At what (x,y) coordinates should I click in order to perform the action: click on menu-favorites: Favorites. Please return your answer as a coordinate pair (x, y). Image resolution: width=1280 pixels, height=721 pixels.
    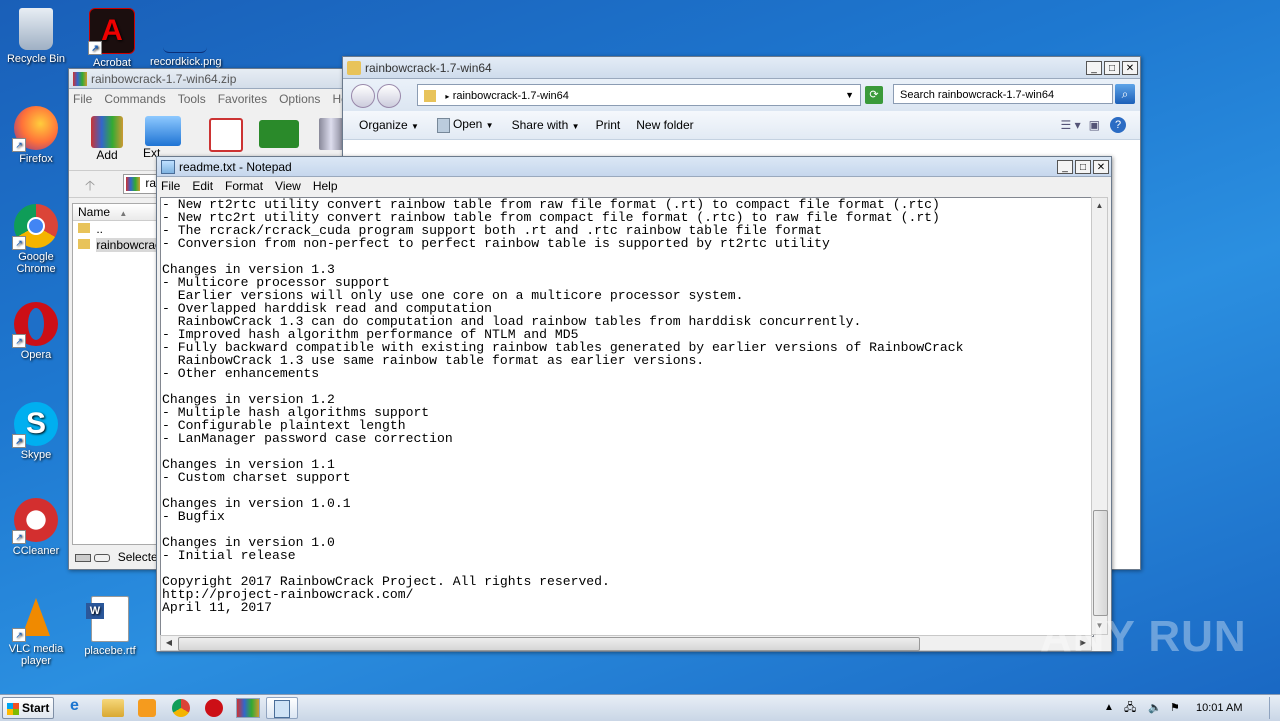
    Looking at the image, I should click on (242, 99).